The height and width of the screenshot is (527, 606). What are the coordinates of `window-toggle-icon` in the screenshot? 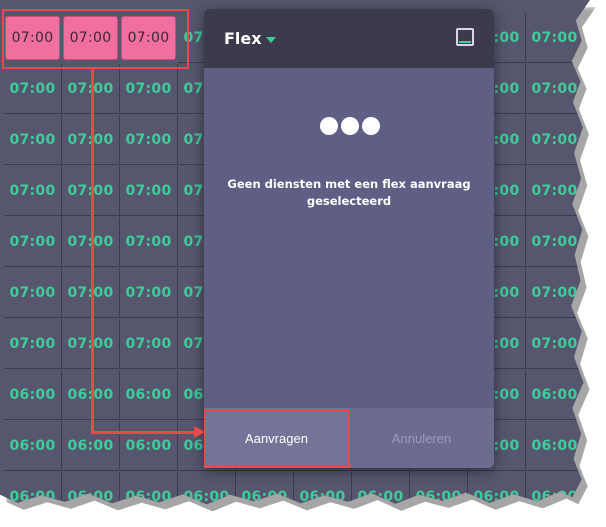 It's located at (465, 37).